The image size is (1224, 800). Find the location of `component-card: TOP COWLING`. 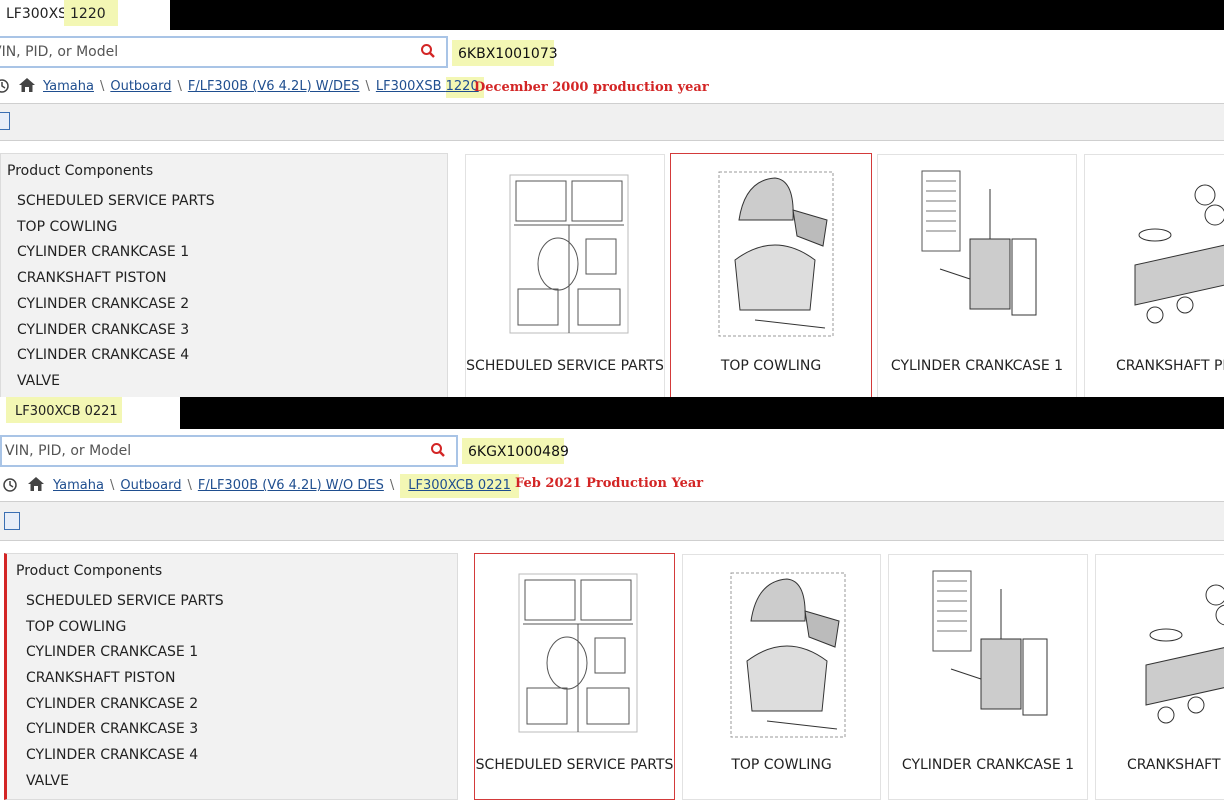

component-card: TOP COWLING is located at coordinates (781, 677).